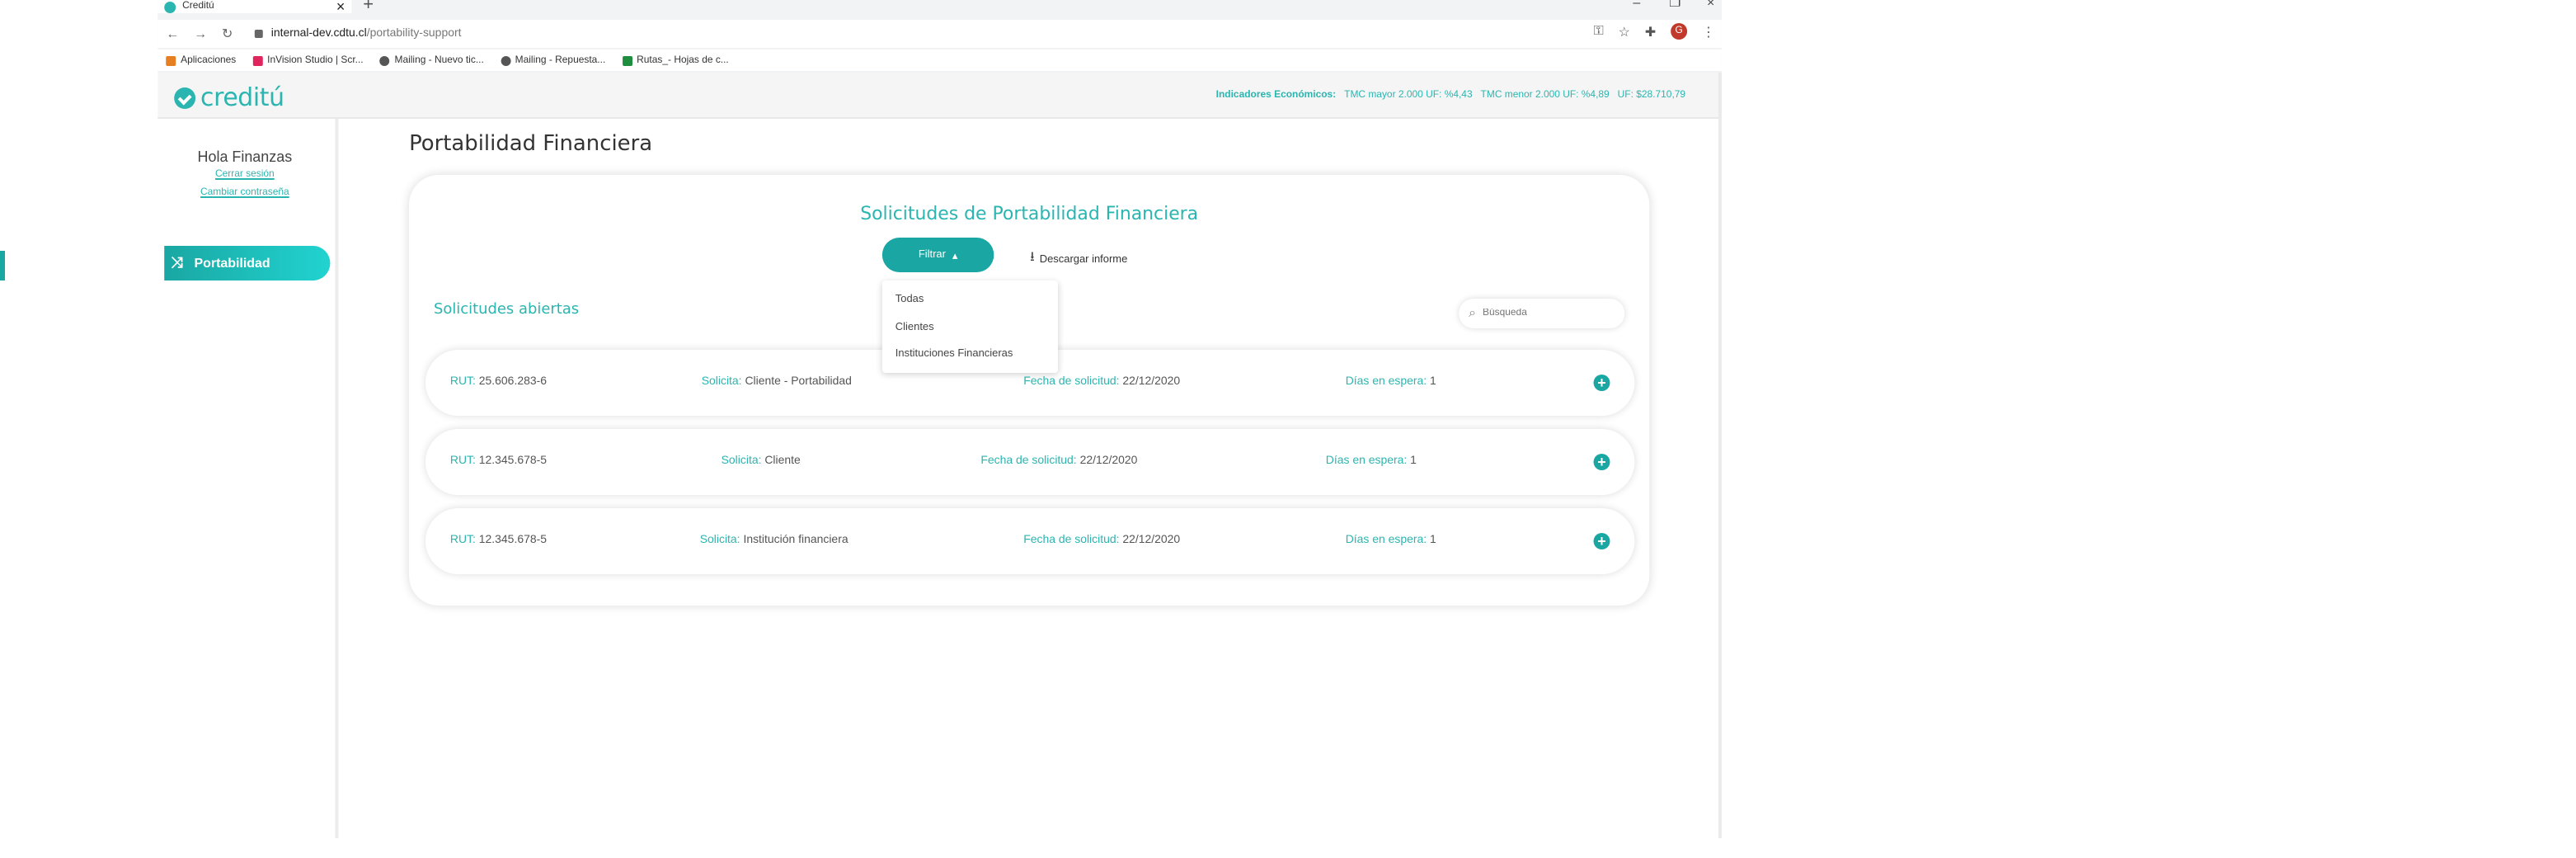 This screenshot has height=858, width=2576. Describe the element at coordinates (1545, 96) in the screenshot. I see `indicator-tmc-menor: TMC menor 2.000 UF: %4,89` at that location.